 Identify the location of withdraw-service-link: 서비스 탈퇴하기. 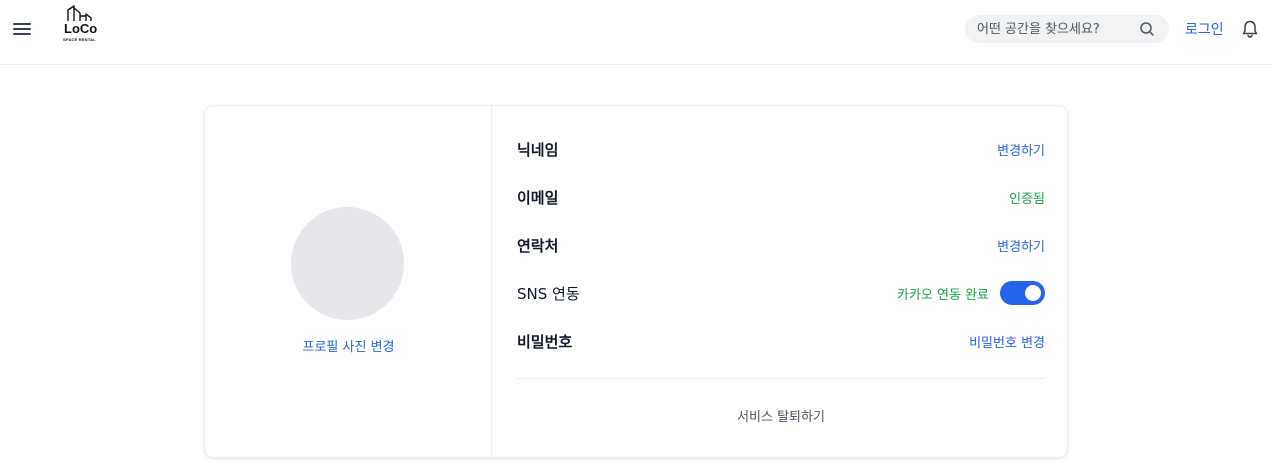
(781, 415).